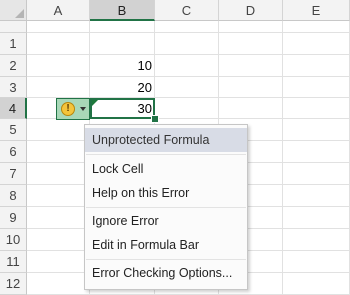  What do you see at coordinates (58, 10) in the screenshot?
I see `column-header-a: A` at bounding box center [58, 10].